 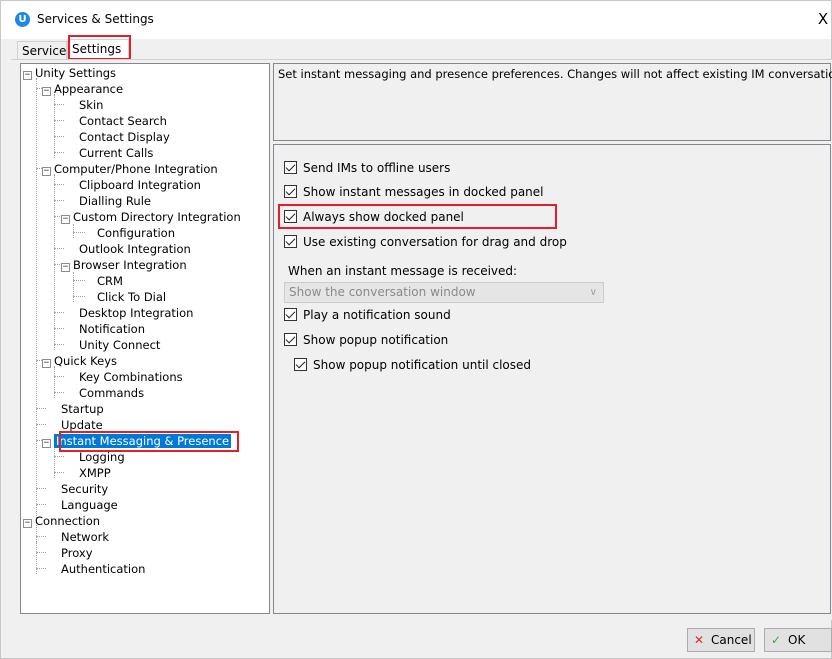 I want to click on ok-button: ✓ OK, so click(x=798, y=640).